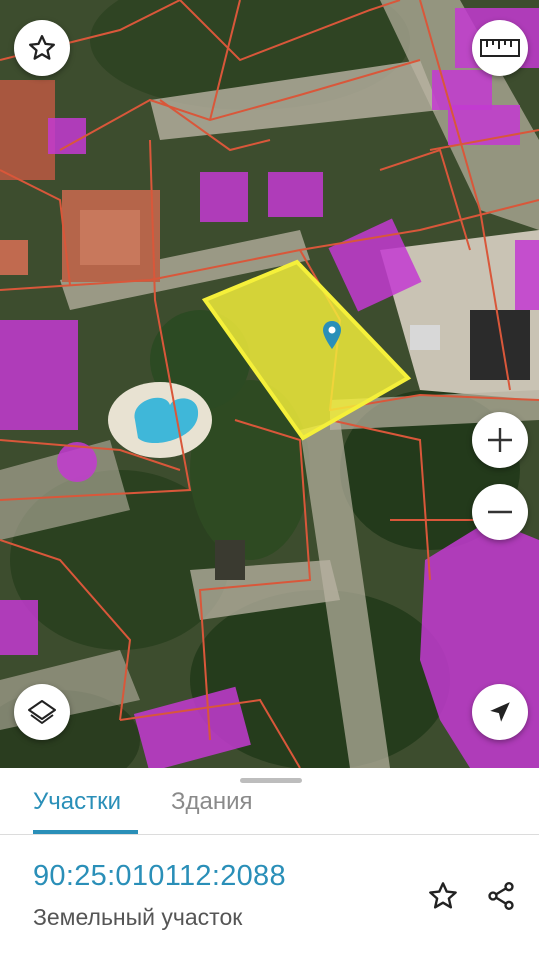 The height and width of the screenshot is (960, 539). Describe the element at coordinates (159, 876) in the screenshot. I see `cadastral-number: 90:25:010112:2088` at that location.